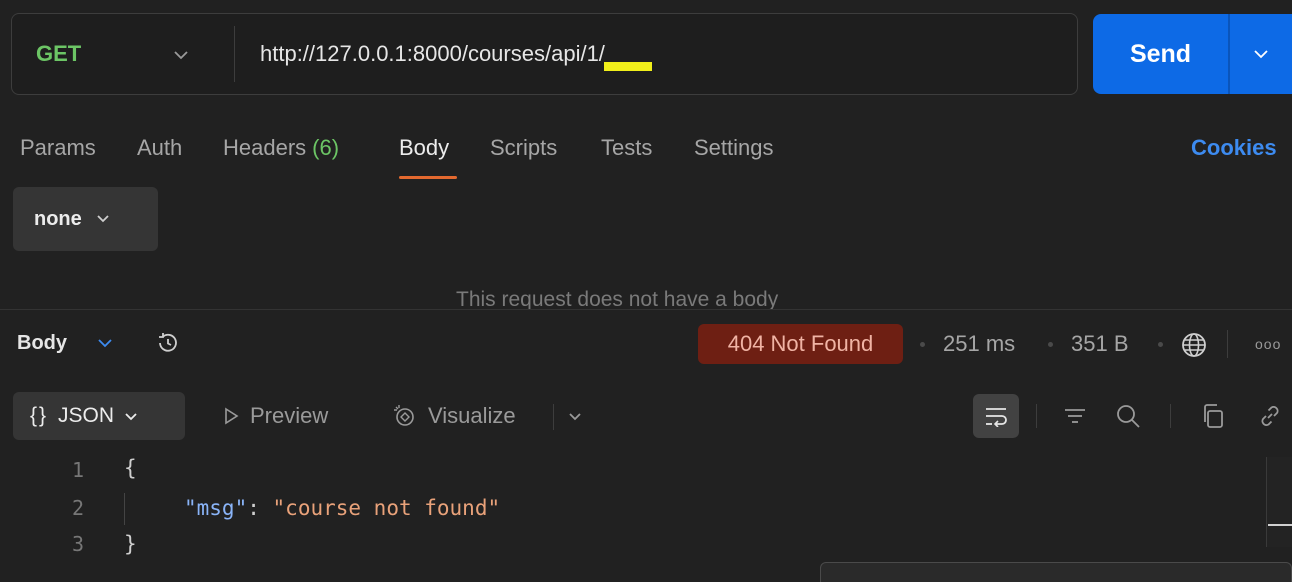 This screenshot has width=1292, height=582. Describe the element at coordinates (124, 509) in the screenshot. I see `indent-guide` at that location.